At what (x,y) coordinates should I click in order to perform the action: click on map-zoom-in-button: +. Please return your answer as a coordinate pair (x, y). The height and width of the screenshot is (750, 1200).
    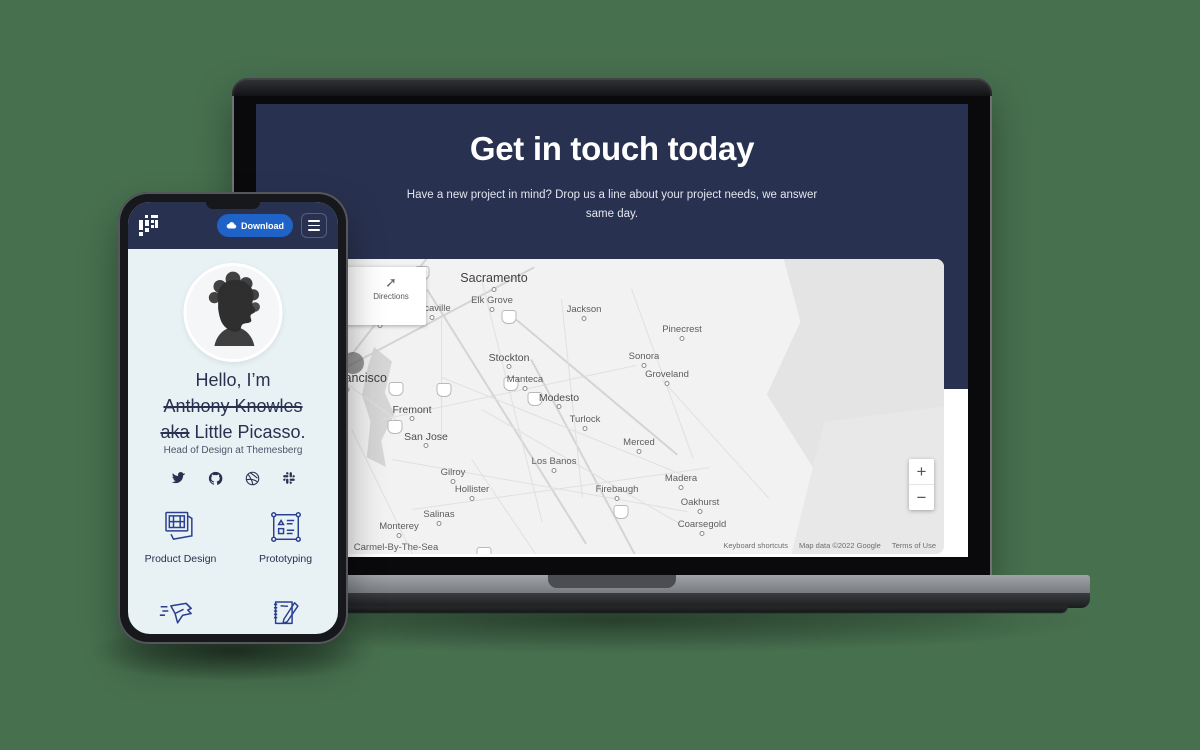
    Looking at the image, I should click on (921, 472).